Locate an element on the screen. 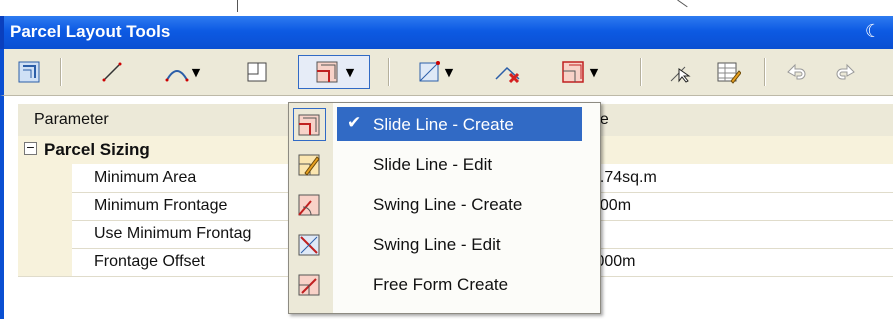 Image resolution: width=893 pixels, height=319 pixels. draw-tangent-button is located at coordinates (257, 72).